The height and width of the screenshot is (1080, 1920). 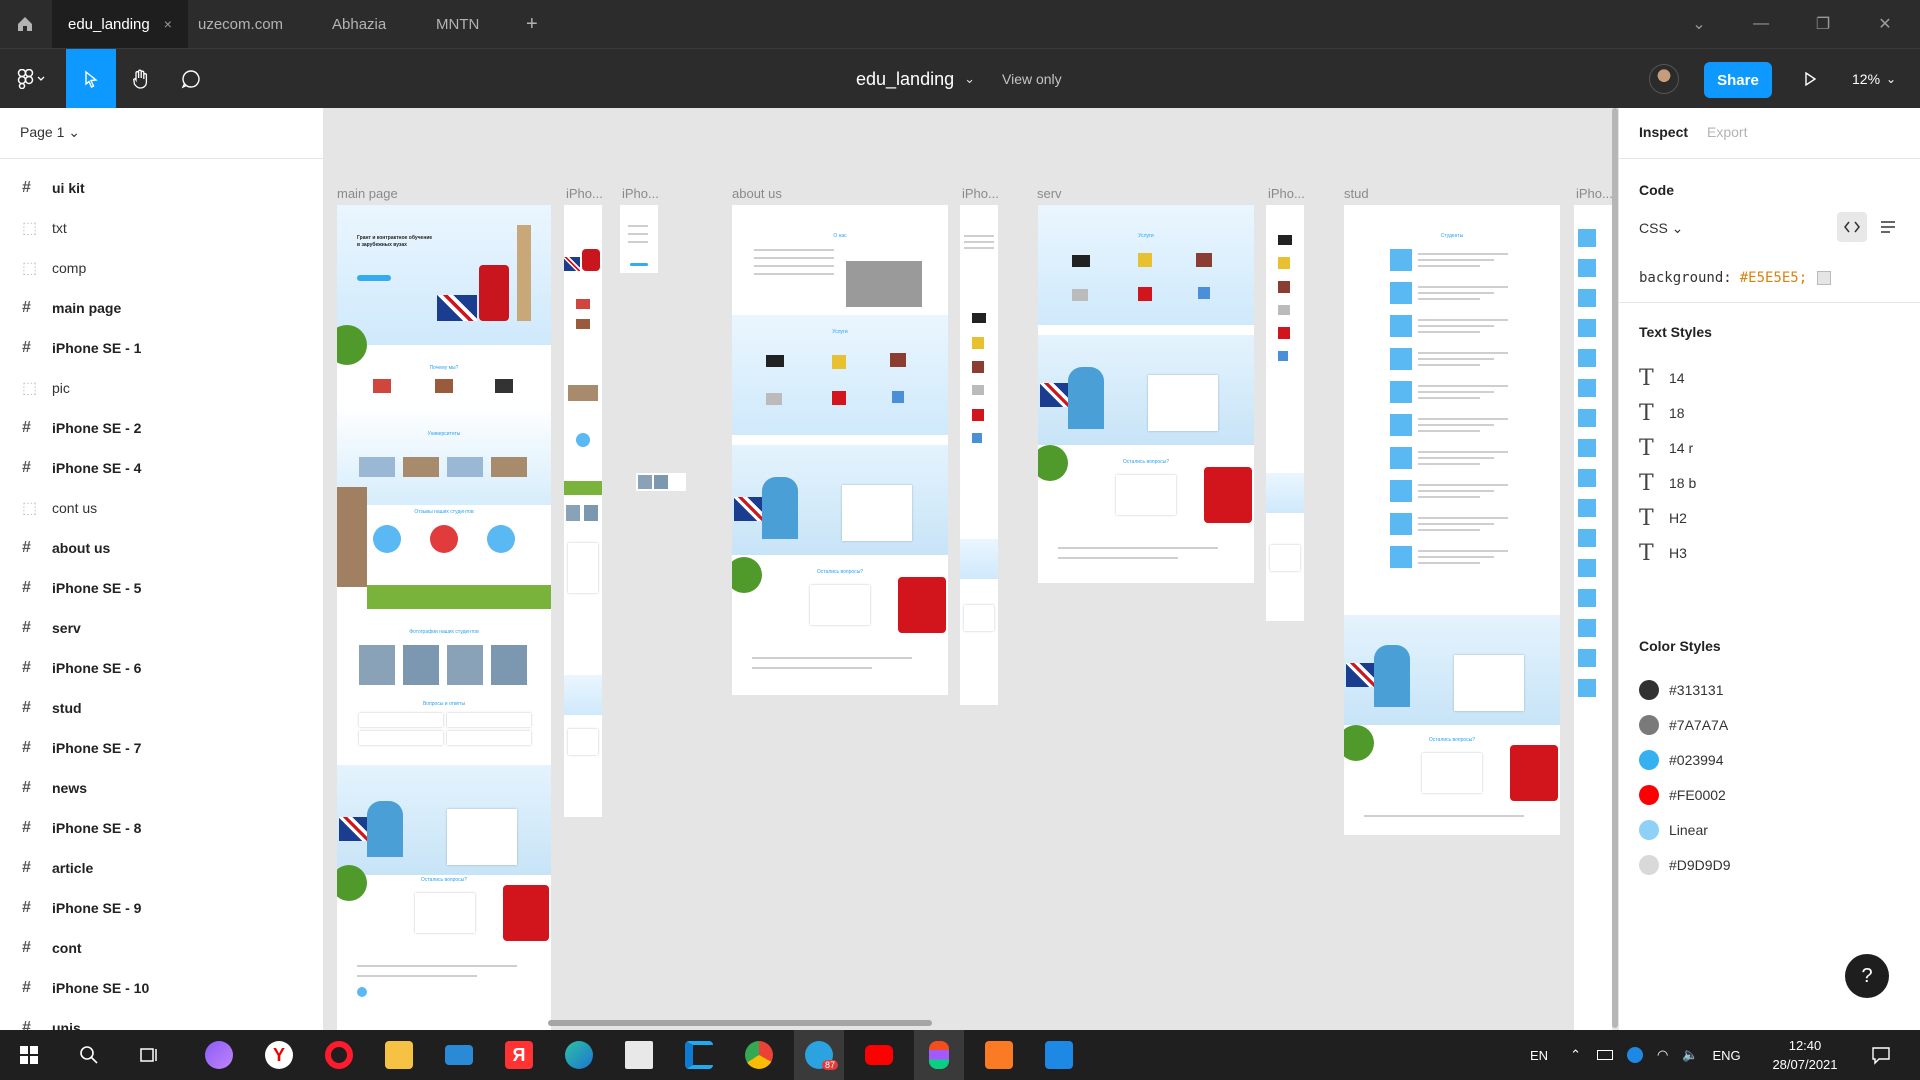 I want to click on edge-app, so click(x=579, y=1055).